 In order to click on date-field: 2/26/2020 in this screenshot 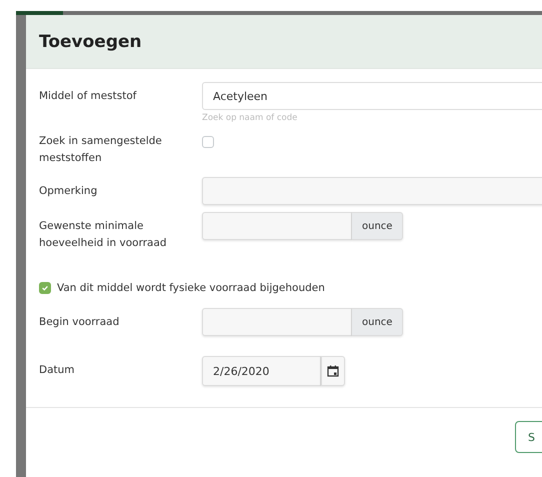, I will do `click(261, 371)`.